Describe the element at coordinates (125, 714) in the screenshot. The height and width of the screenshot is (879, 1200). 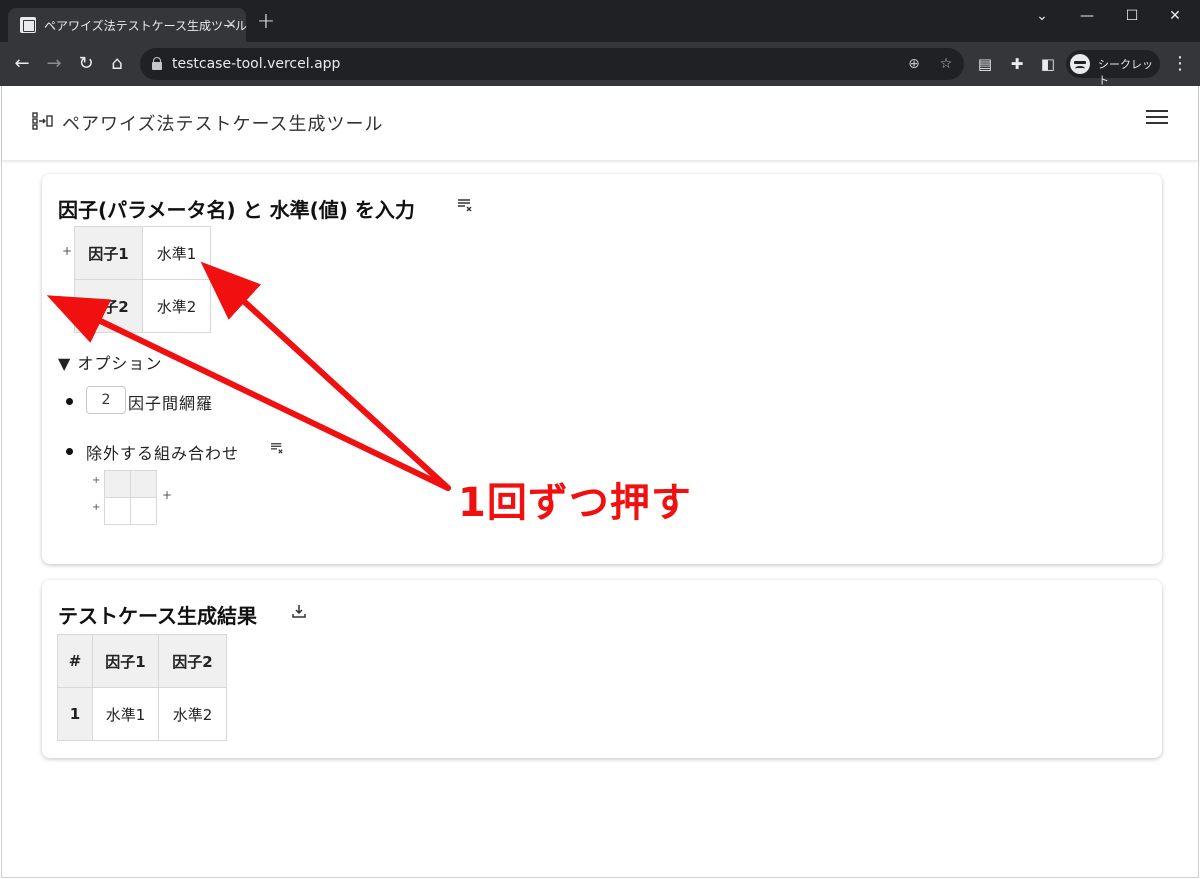
I see `result-cell: 水準1` at that location.